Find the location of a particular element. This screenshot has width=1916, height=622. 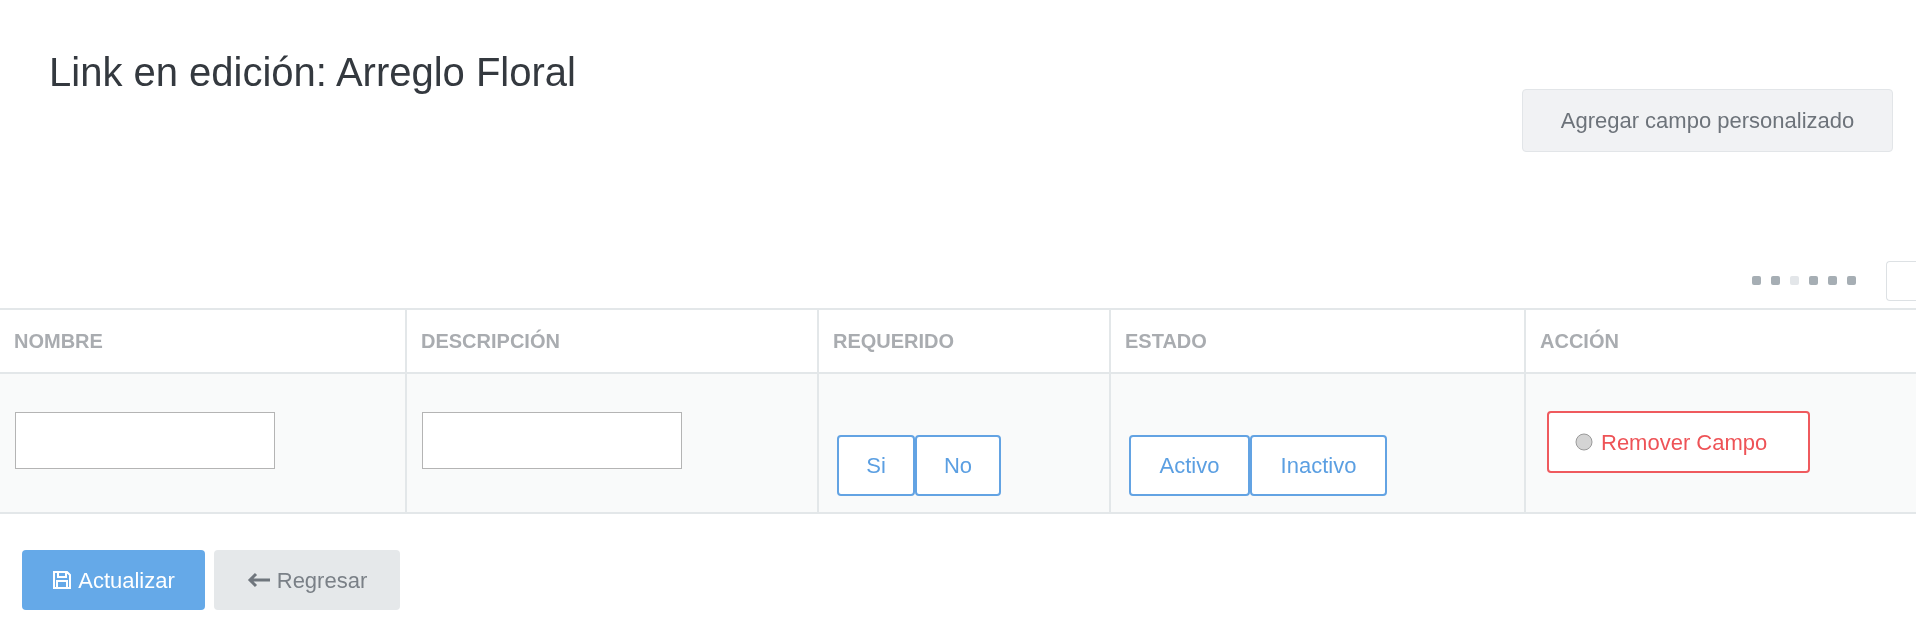

back-button: Regresar is located at coordinates (307, 580).